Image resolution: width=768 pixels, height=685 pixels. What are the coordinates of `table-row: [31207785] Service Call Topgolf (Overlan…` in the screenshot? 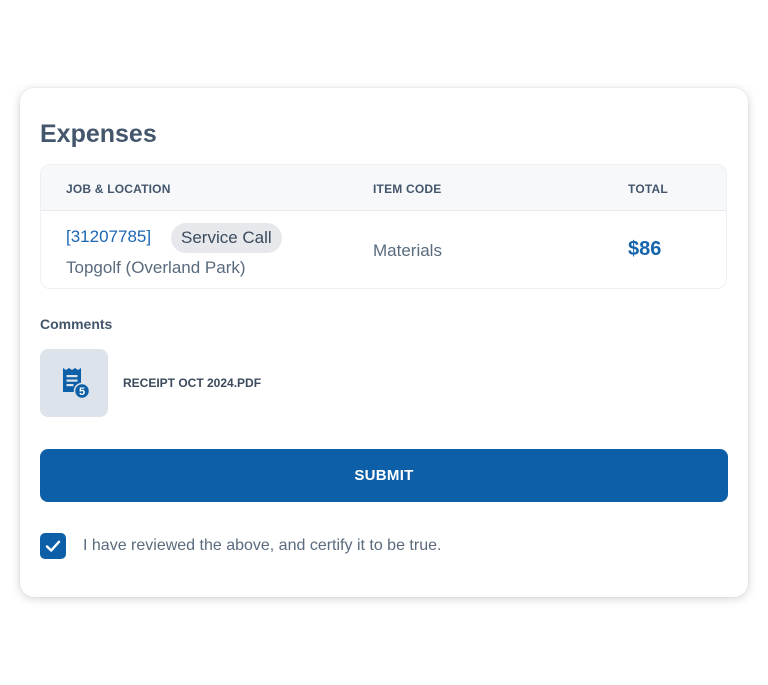 It's located at (383, 249).